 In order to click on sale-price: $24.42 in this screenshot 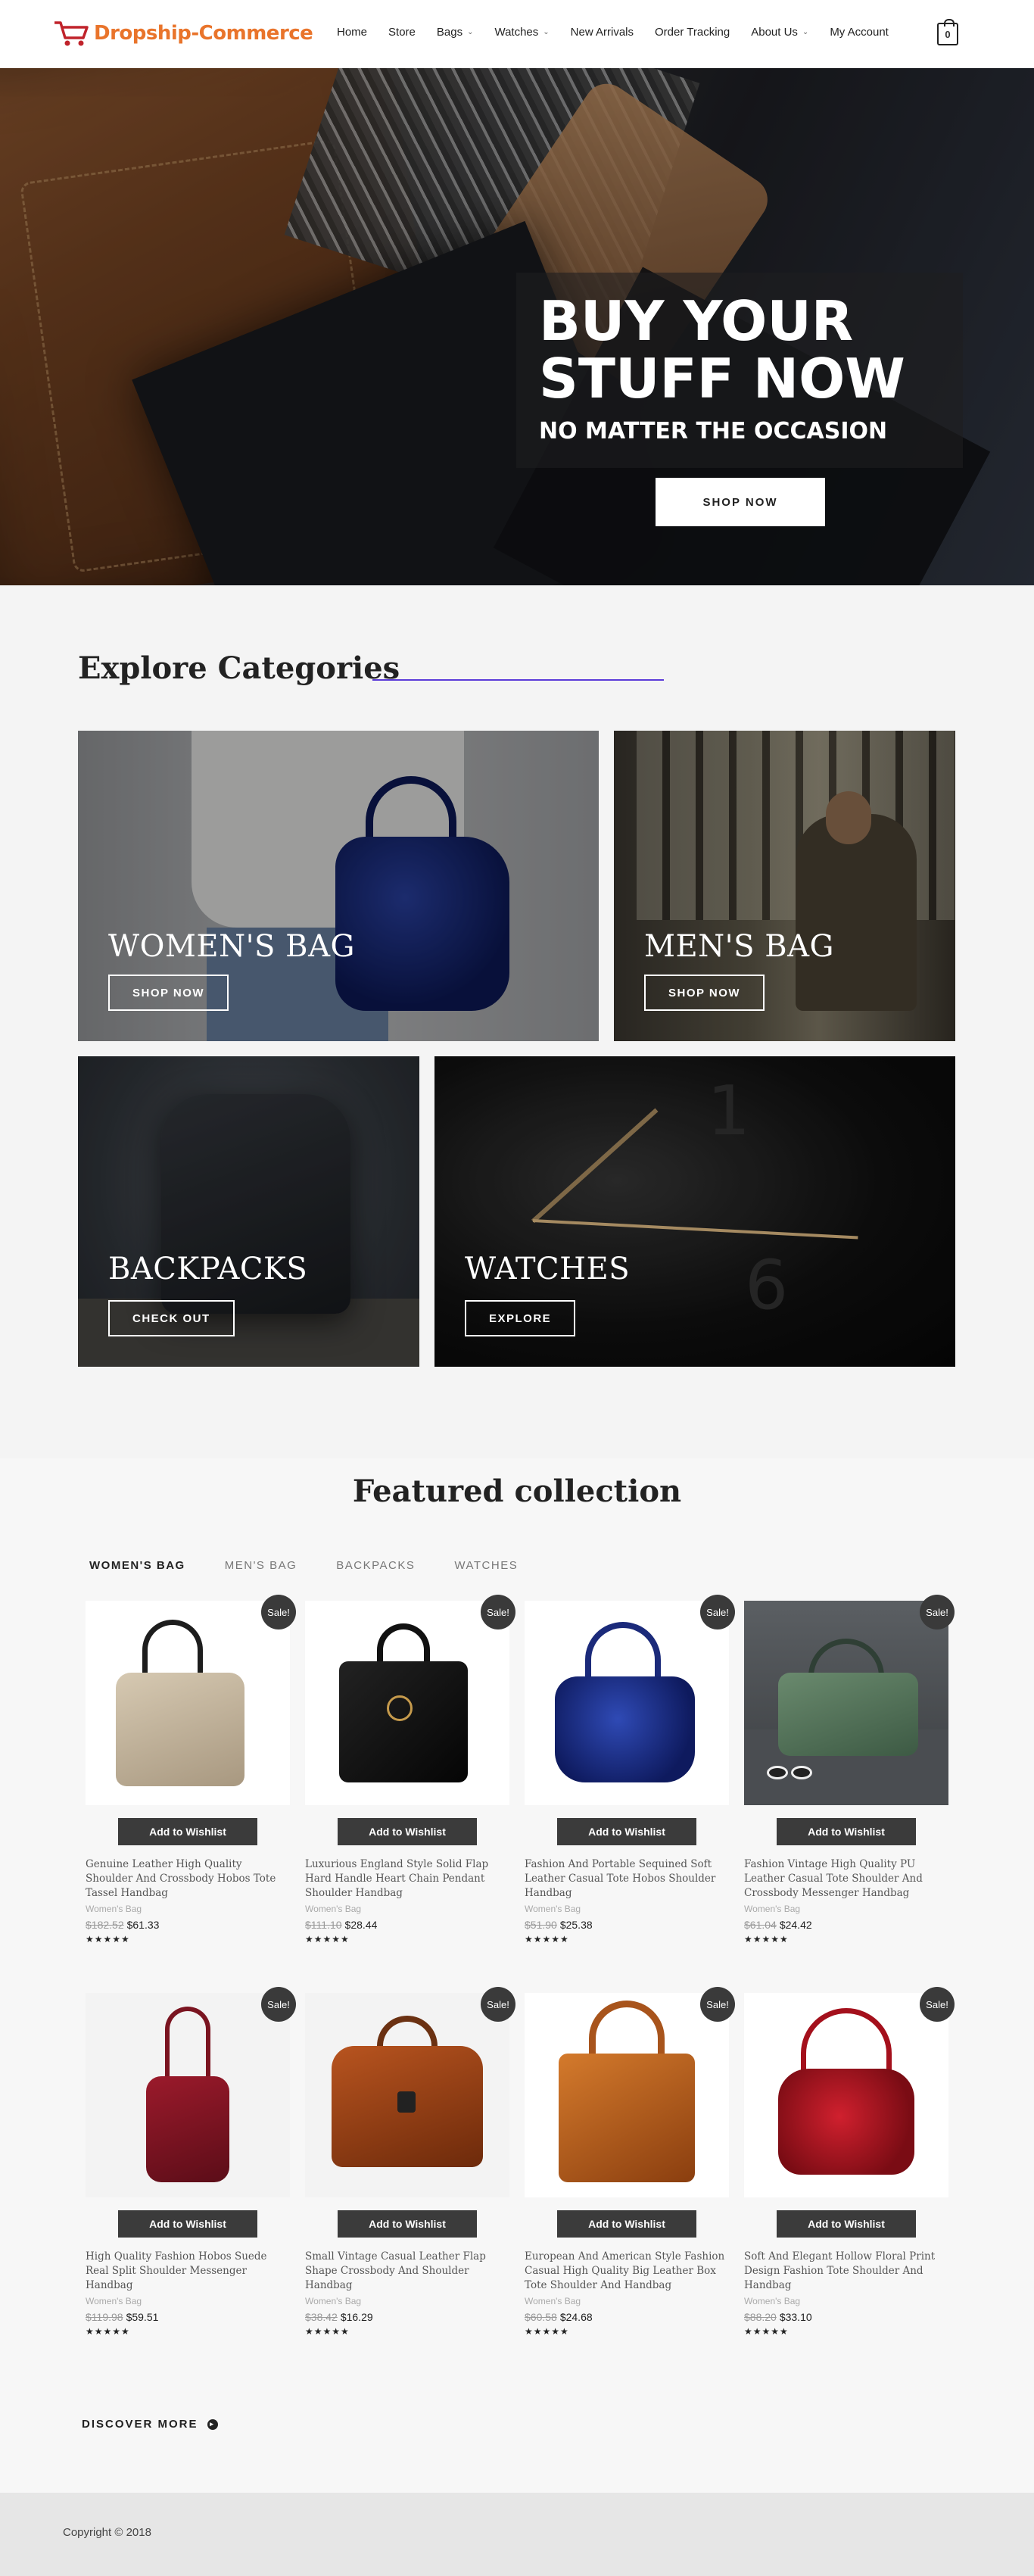, I will do `click(796, 1925)`.